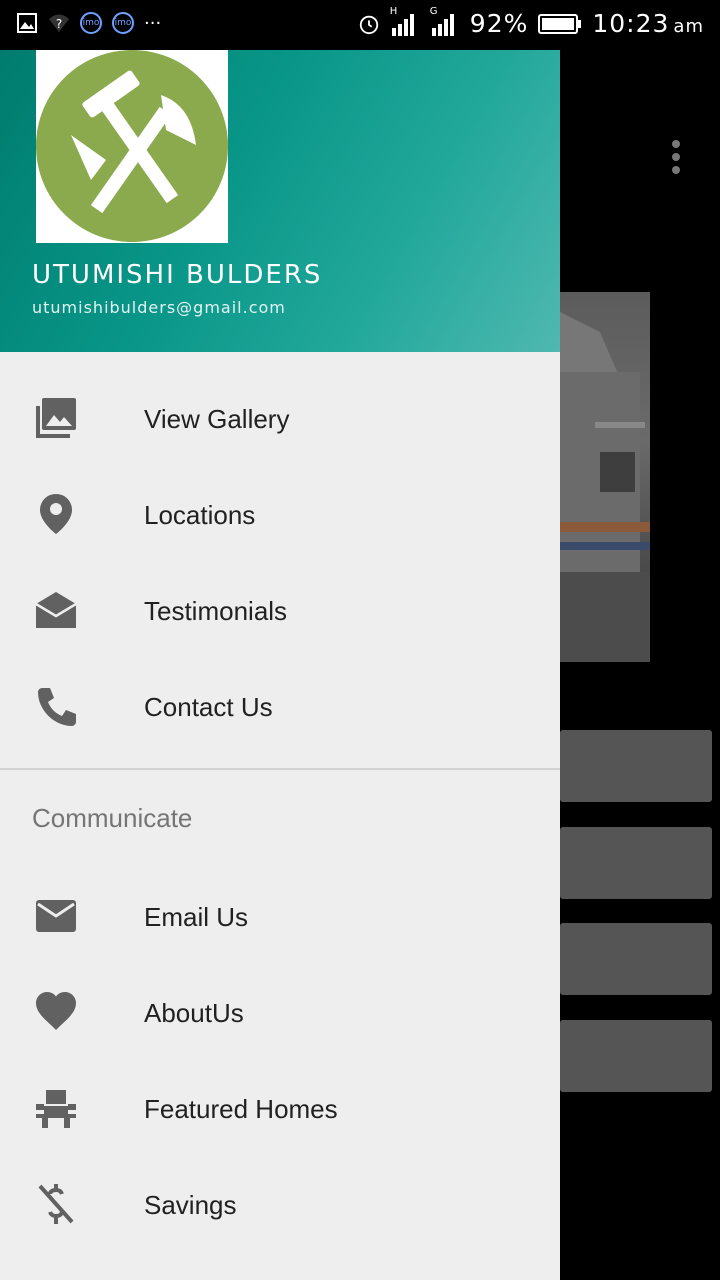  Describe the element at coordinates (56, 1011) in the screenshot. I see `heart-icon` at that location.